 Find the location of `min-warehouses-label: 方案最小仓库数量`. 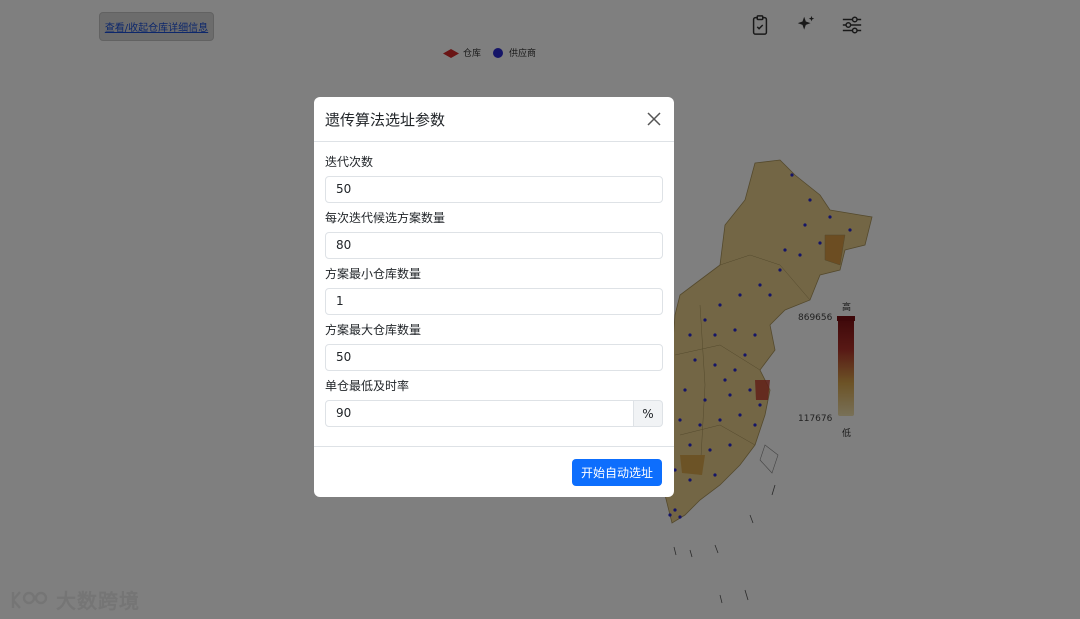

min-warehouses-label: 方案最小仓库数量 is located at coordinates (373, 274).